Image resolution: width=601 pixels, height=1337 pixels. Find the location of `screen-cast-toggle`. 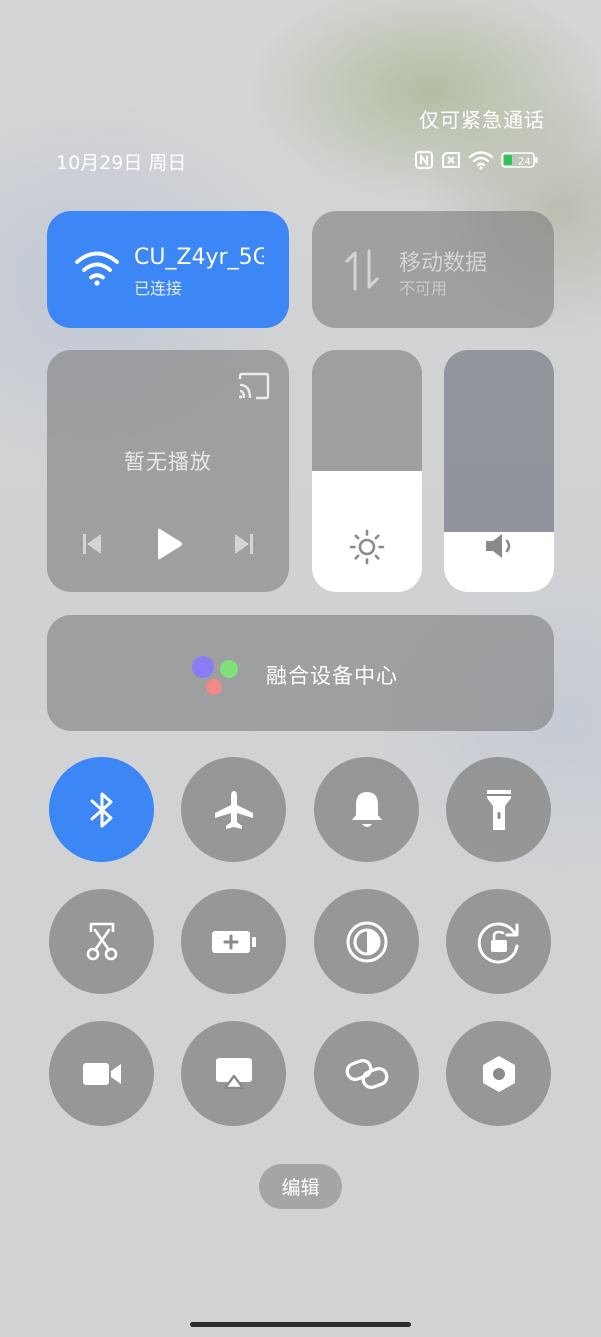

screen-cast-toggle is located at coordinates (233, 1073).